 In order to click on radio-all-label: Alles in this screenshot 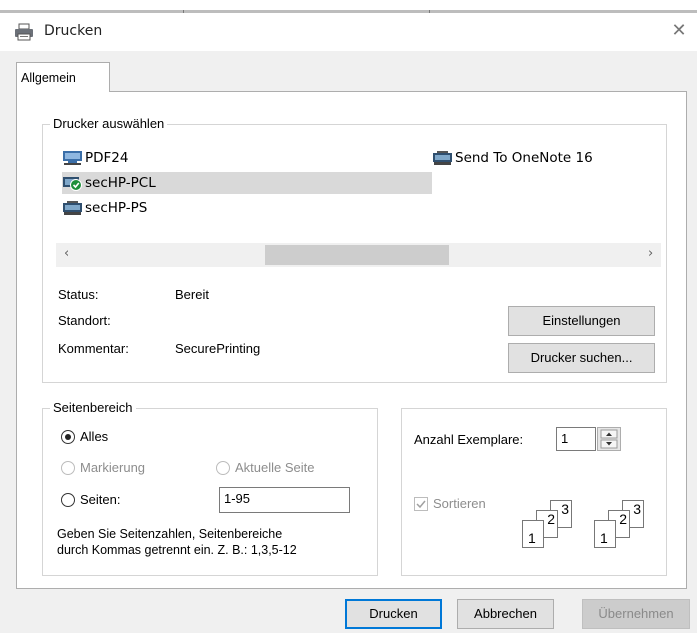, I will do `click(94, 436)`.